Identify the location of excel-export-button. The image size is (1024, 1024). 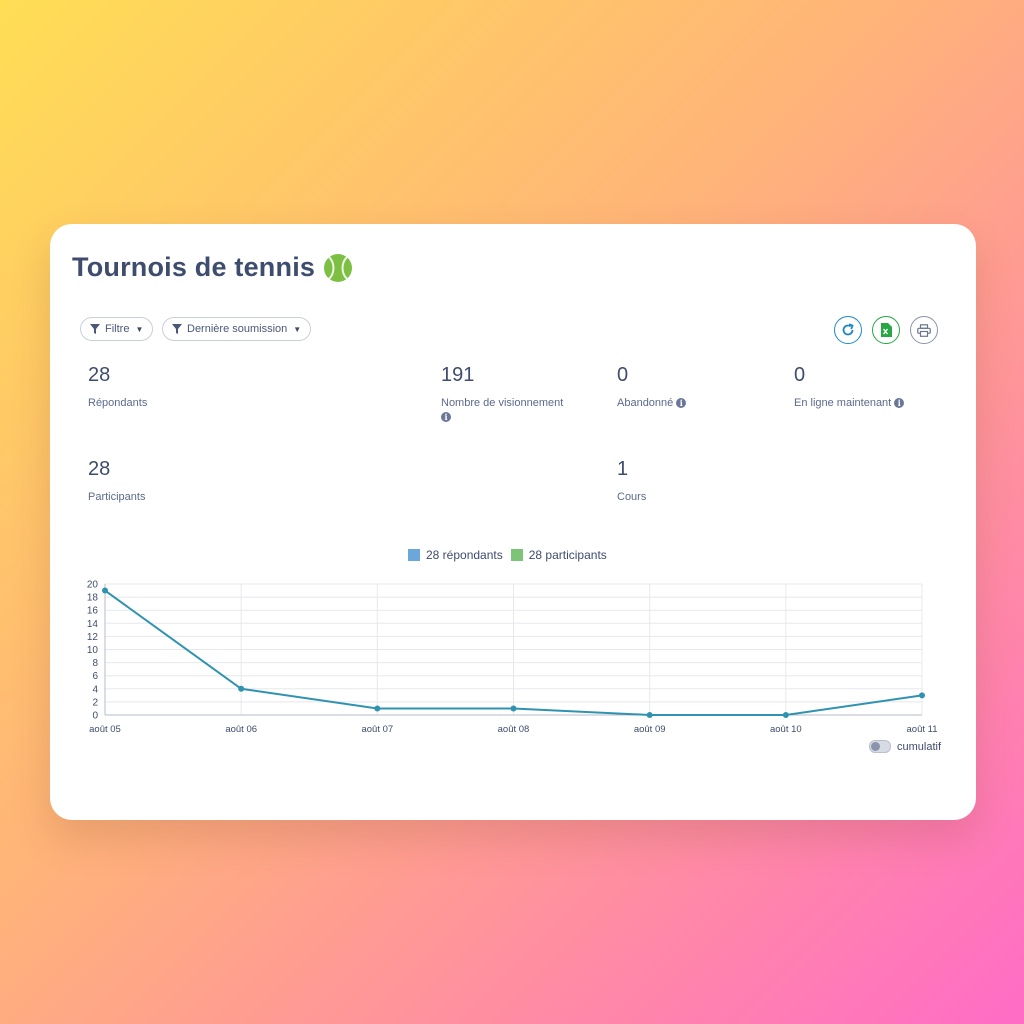
(886, 330).